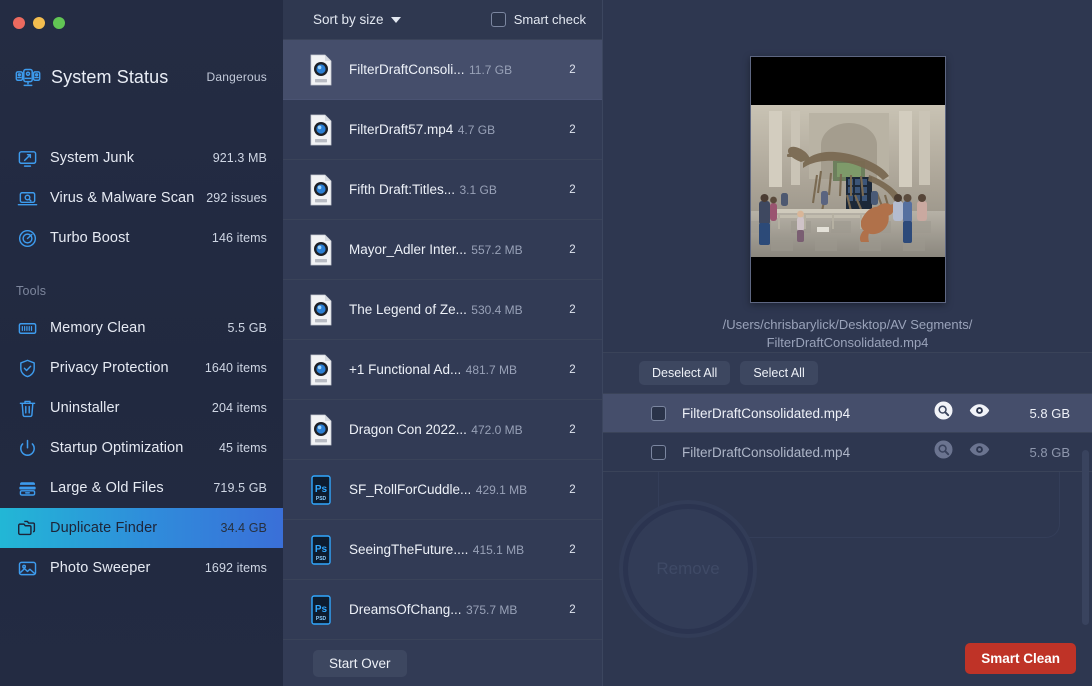  What do you see at coordinates (1049, 413) in the screenshot?
I see `duplicate-file-size: 5.8 GB` at bounding box center [1049, 413].